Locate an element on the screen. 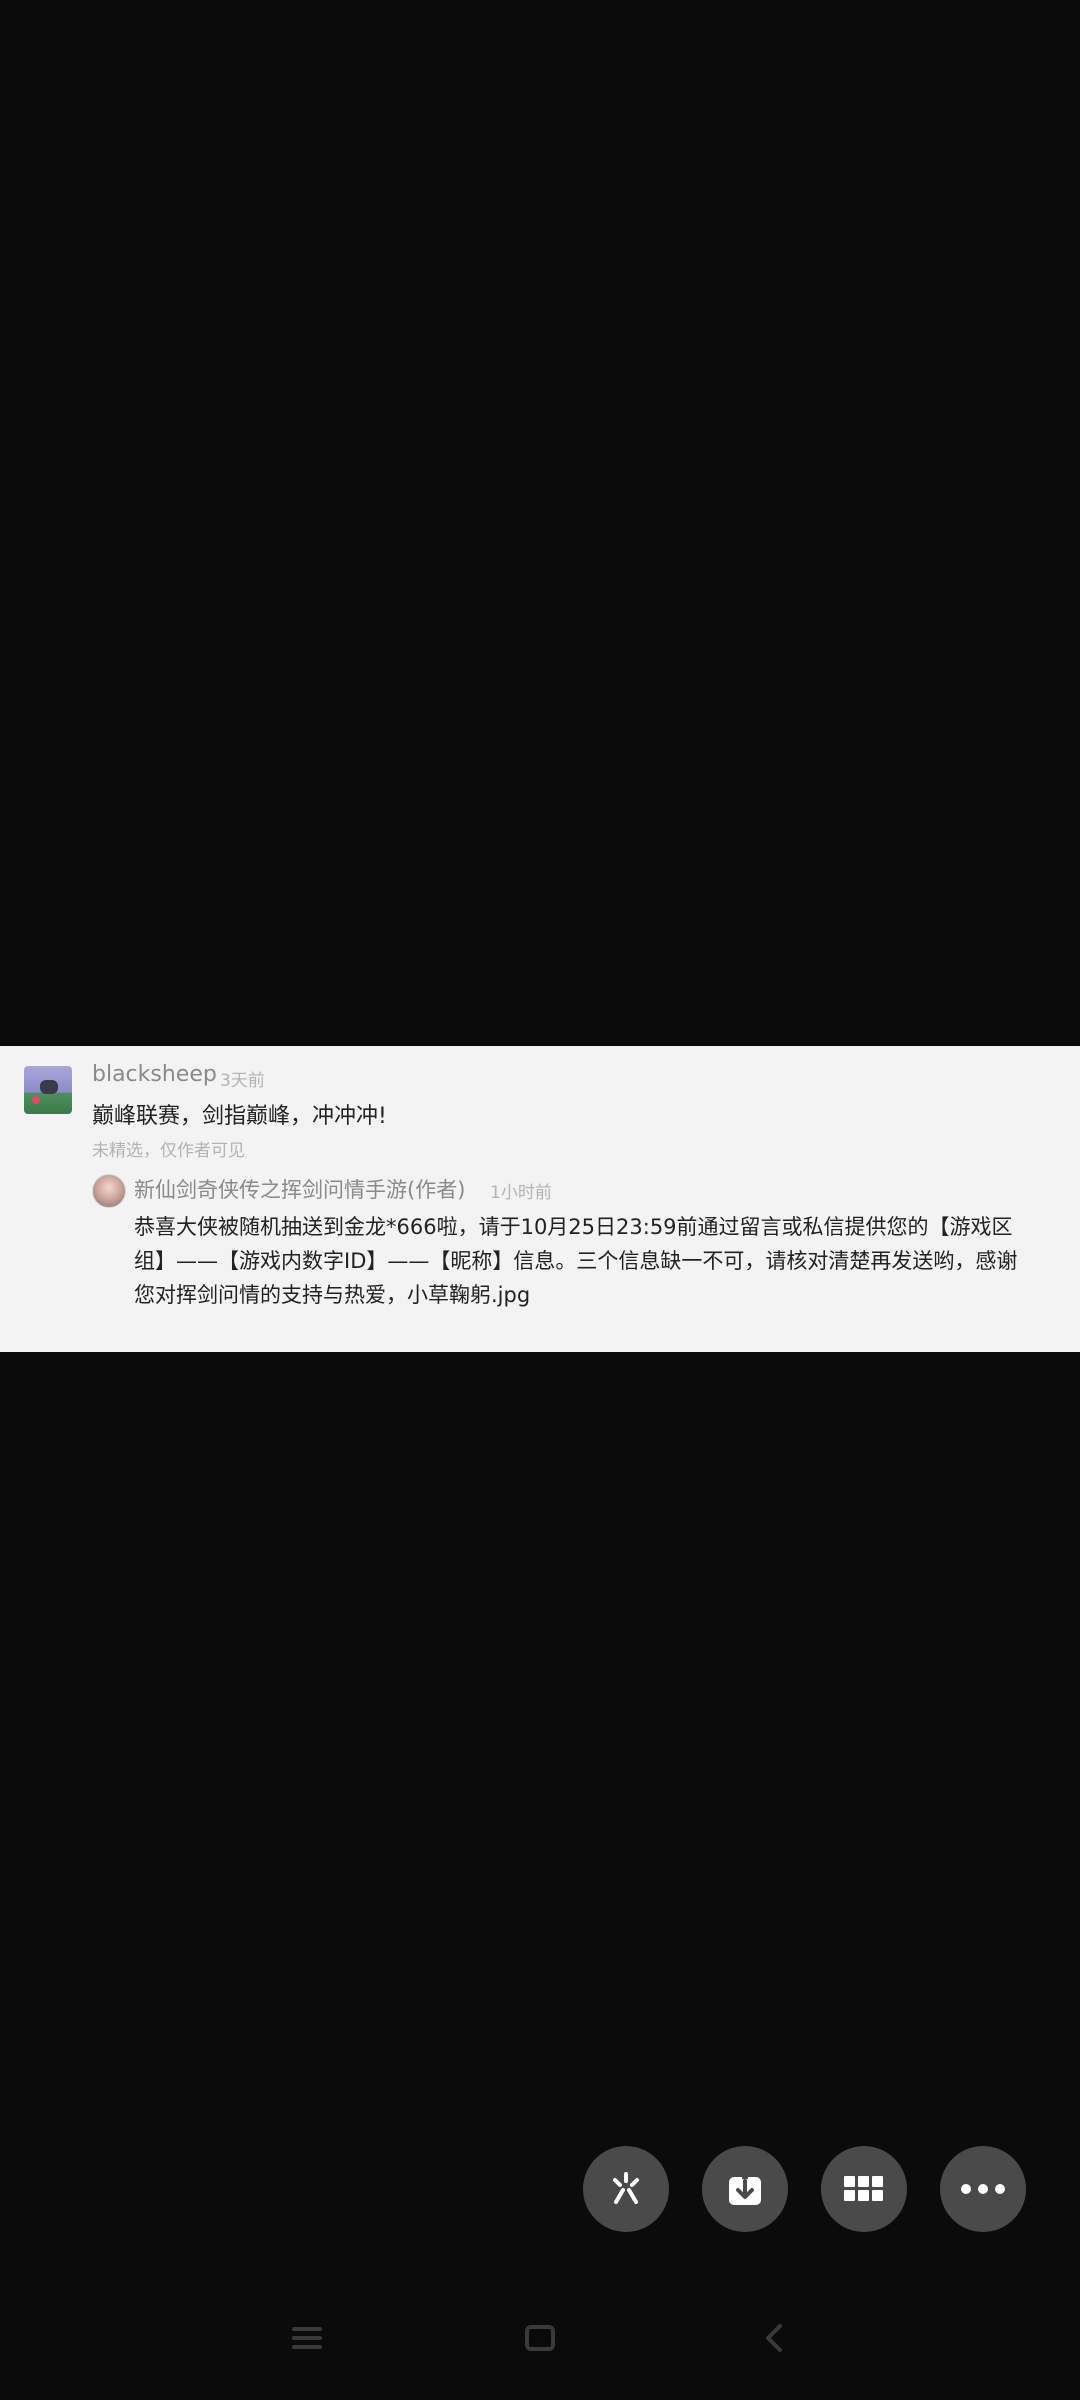  back-icon is located at coordinates (774, 2338).